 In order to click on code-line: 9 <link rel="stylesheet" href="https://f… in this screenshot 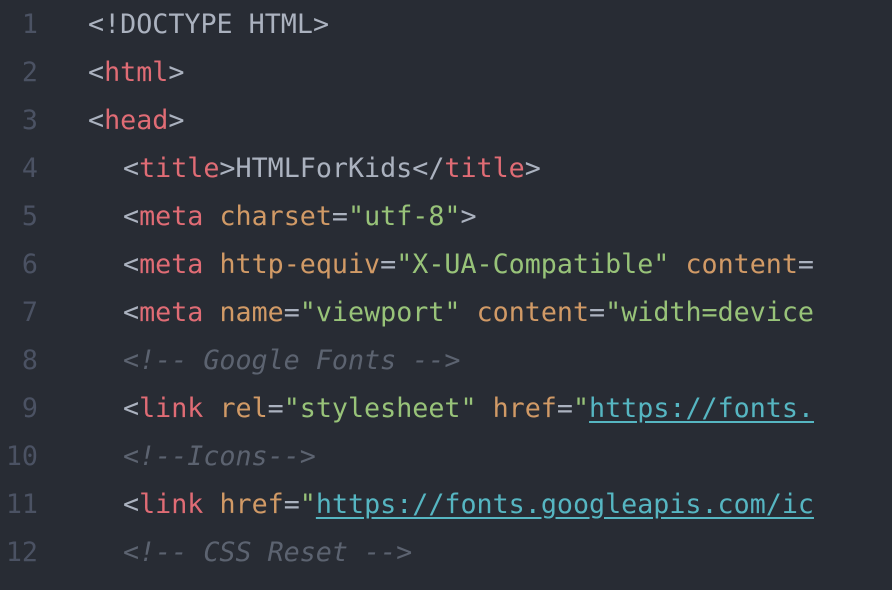, I will do `click(446, 408)`.